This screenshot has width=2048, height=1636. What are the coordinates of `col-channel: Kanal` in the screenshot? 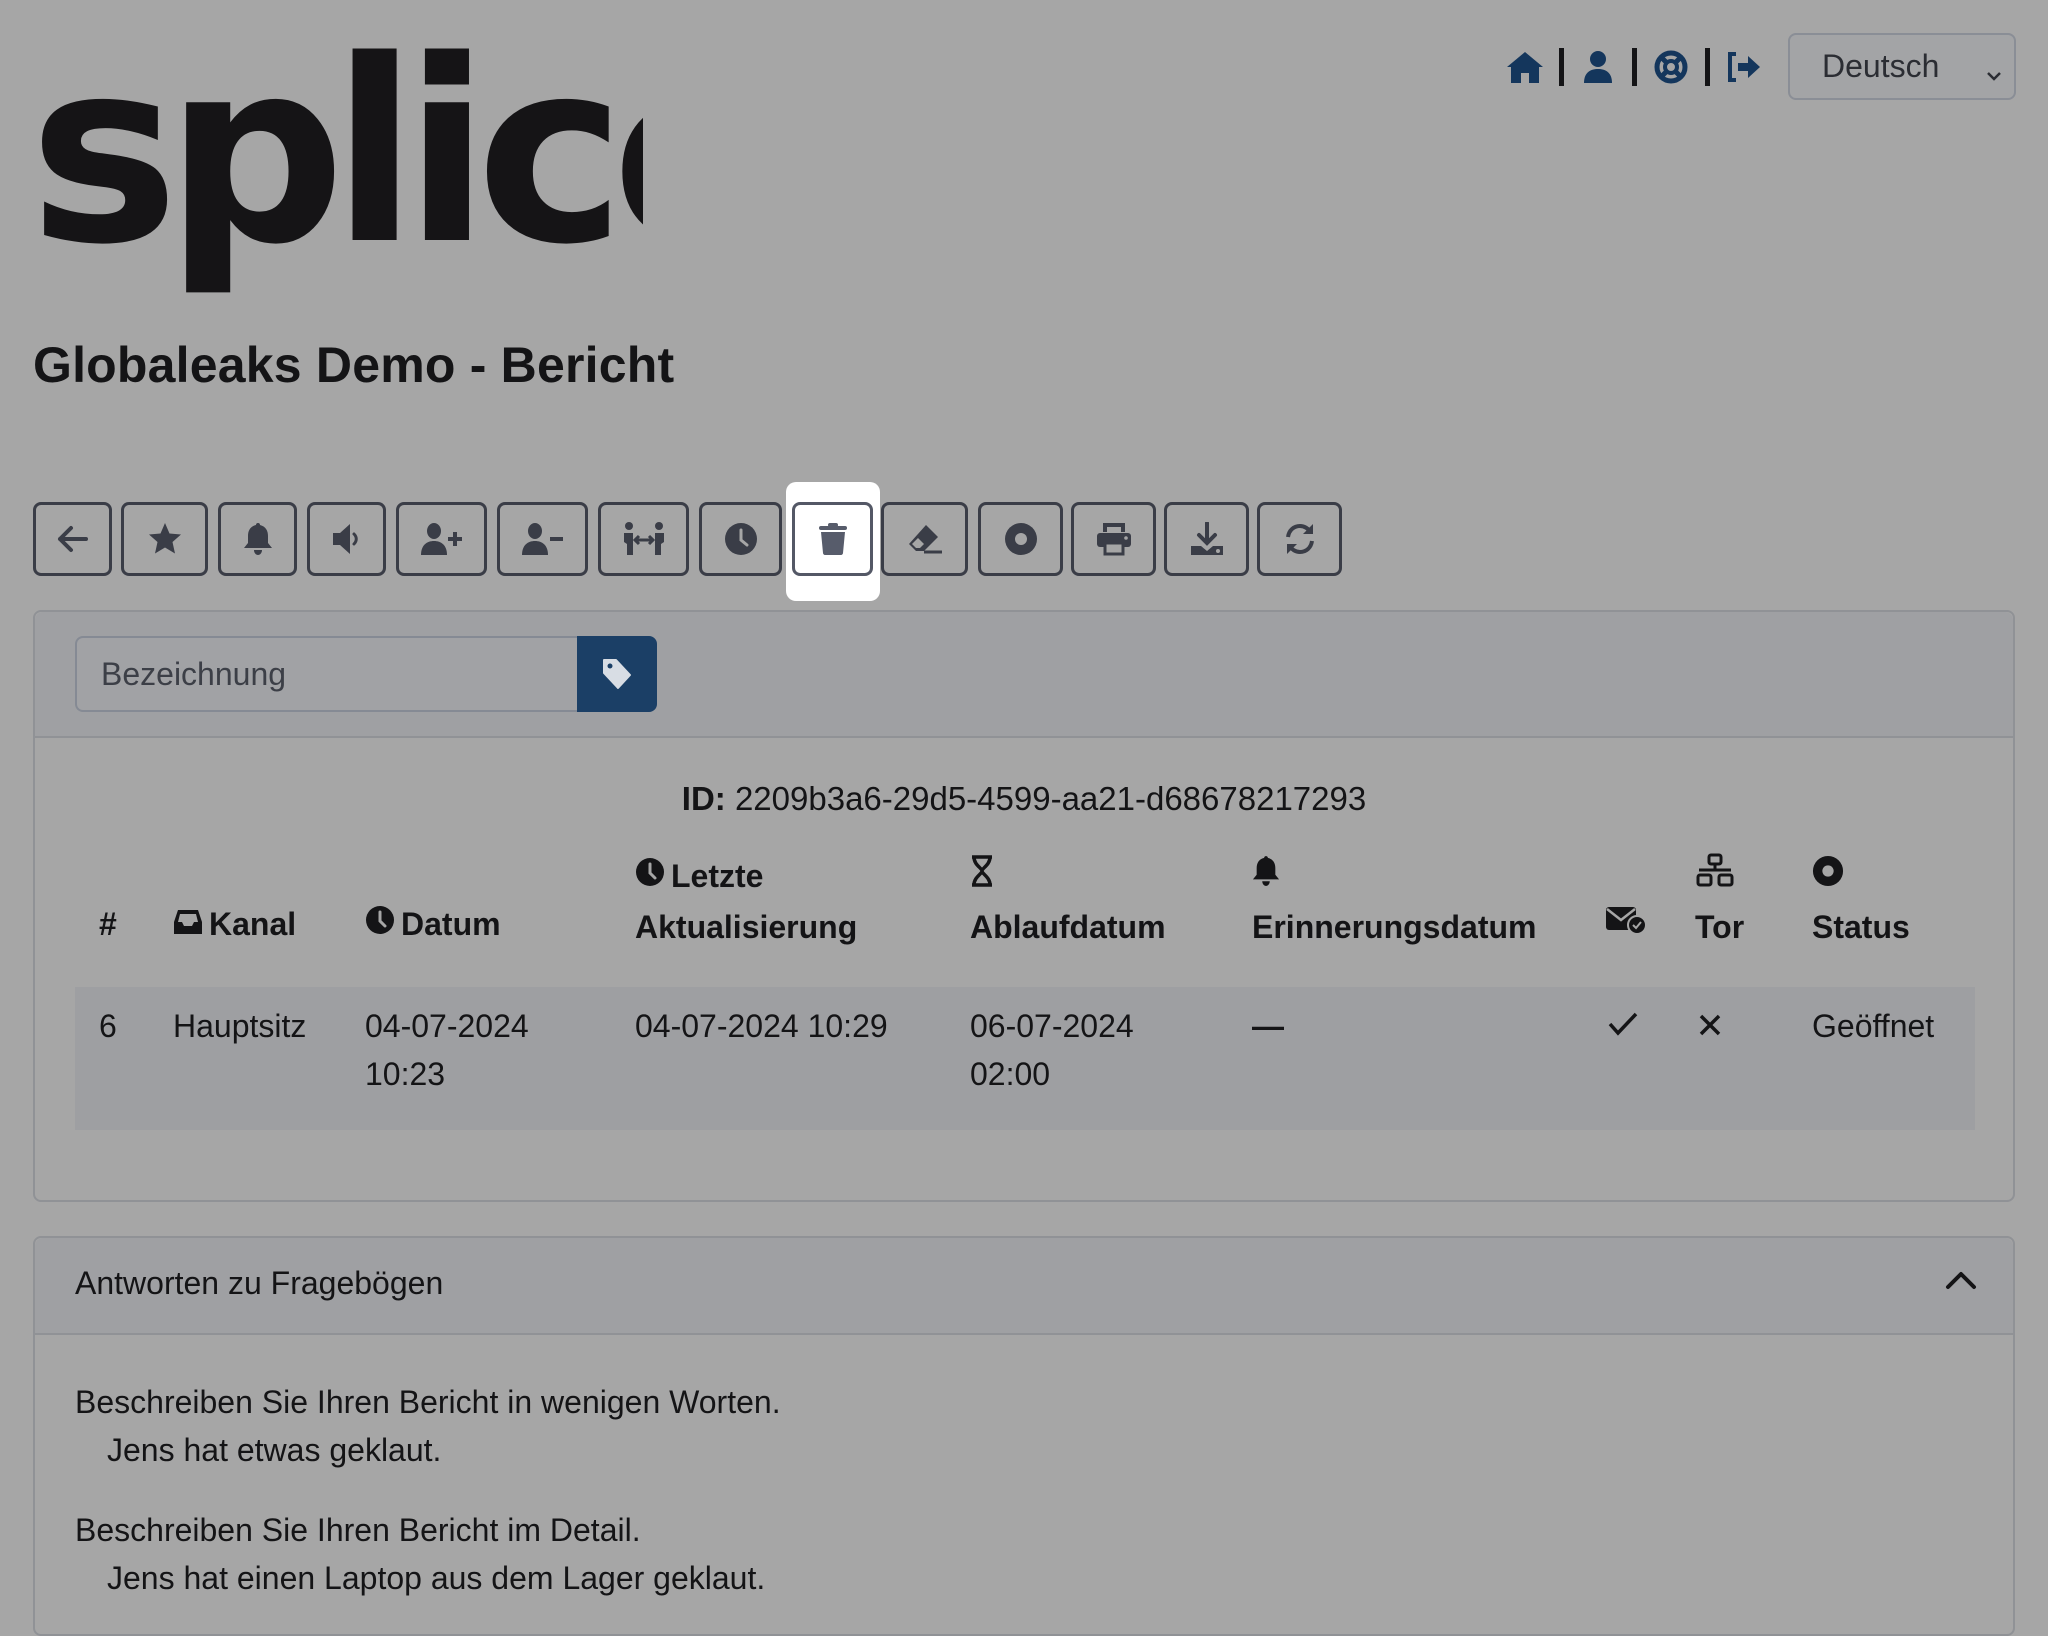 It's located at (234, 925).